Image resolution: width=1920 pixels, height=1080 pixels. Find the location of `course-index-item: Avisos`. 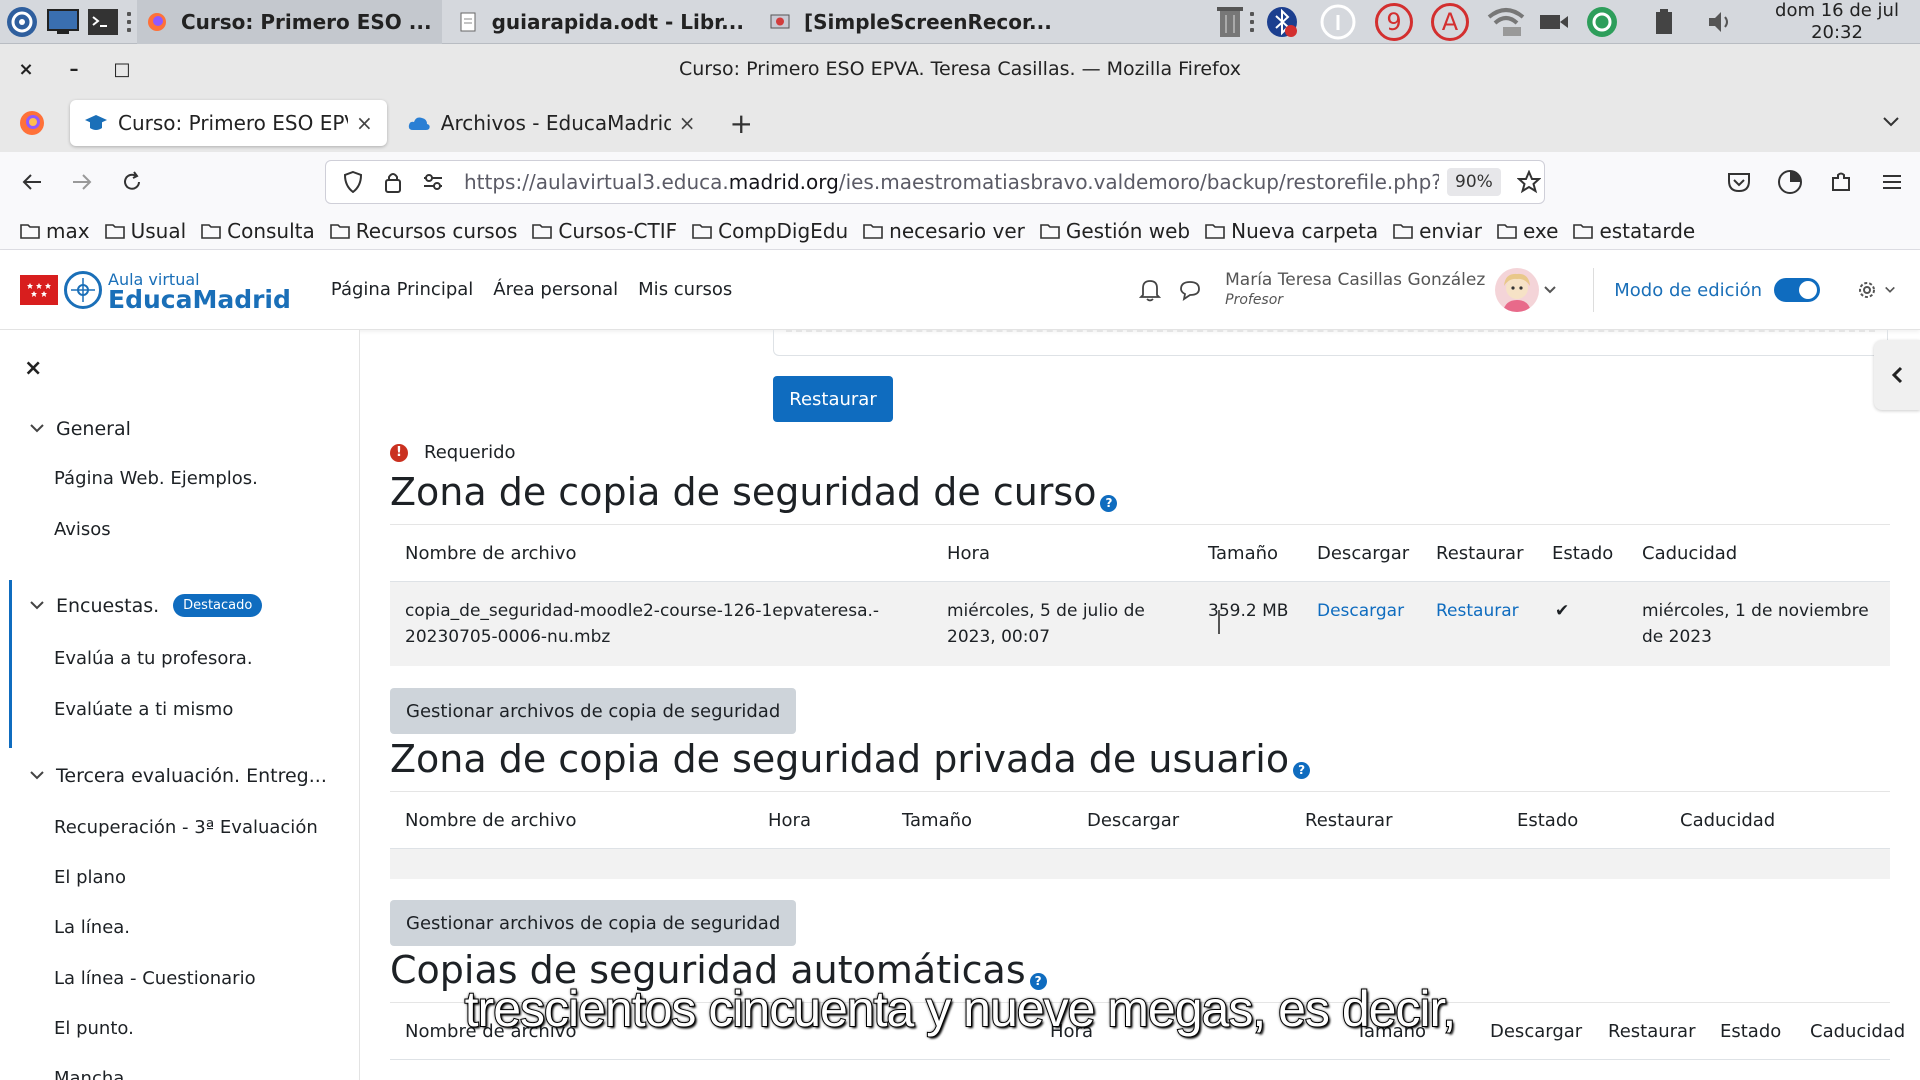

course-index-item: Avisos is located at coordinates (82, 529).